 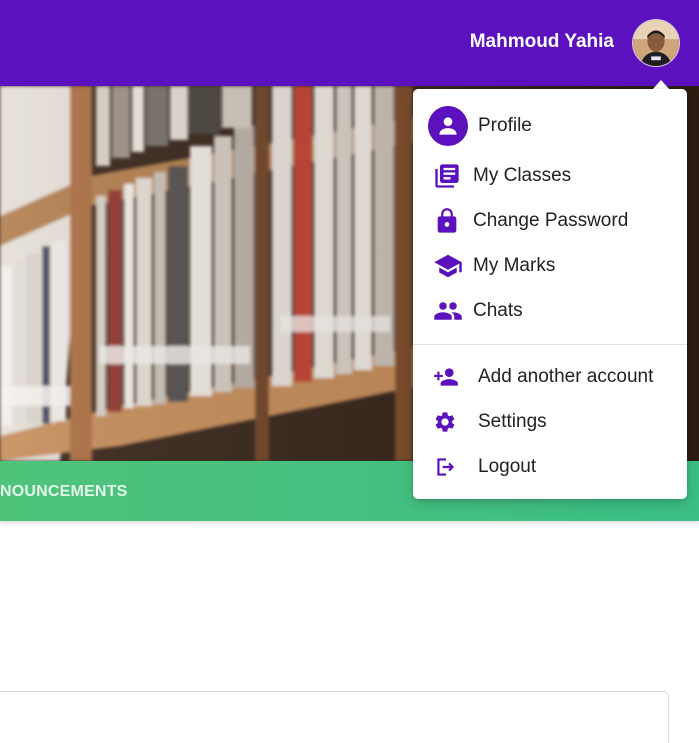 I want to click on menu-item-label: Chats, so click(x=498, y=310).